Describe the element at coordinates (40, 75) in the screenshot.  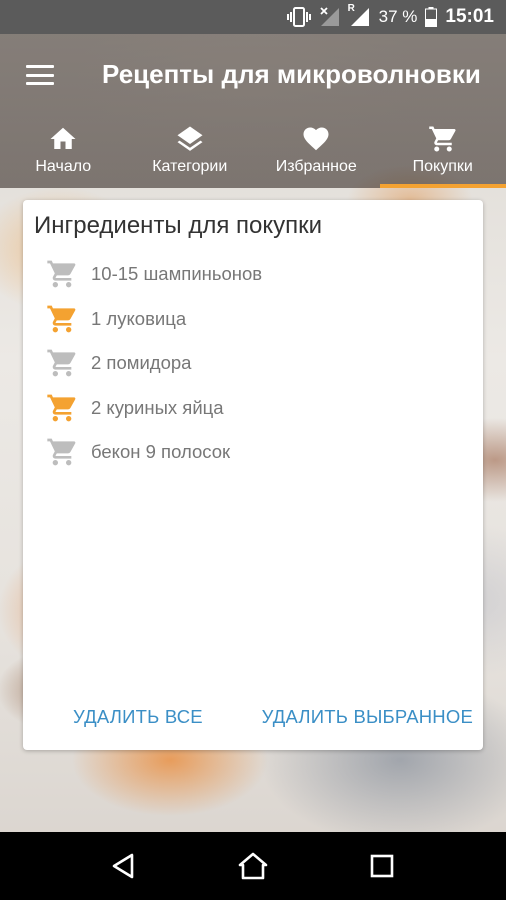
I see `hamburger-menu-icon` at that location.